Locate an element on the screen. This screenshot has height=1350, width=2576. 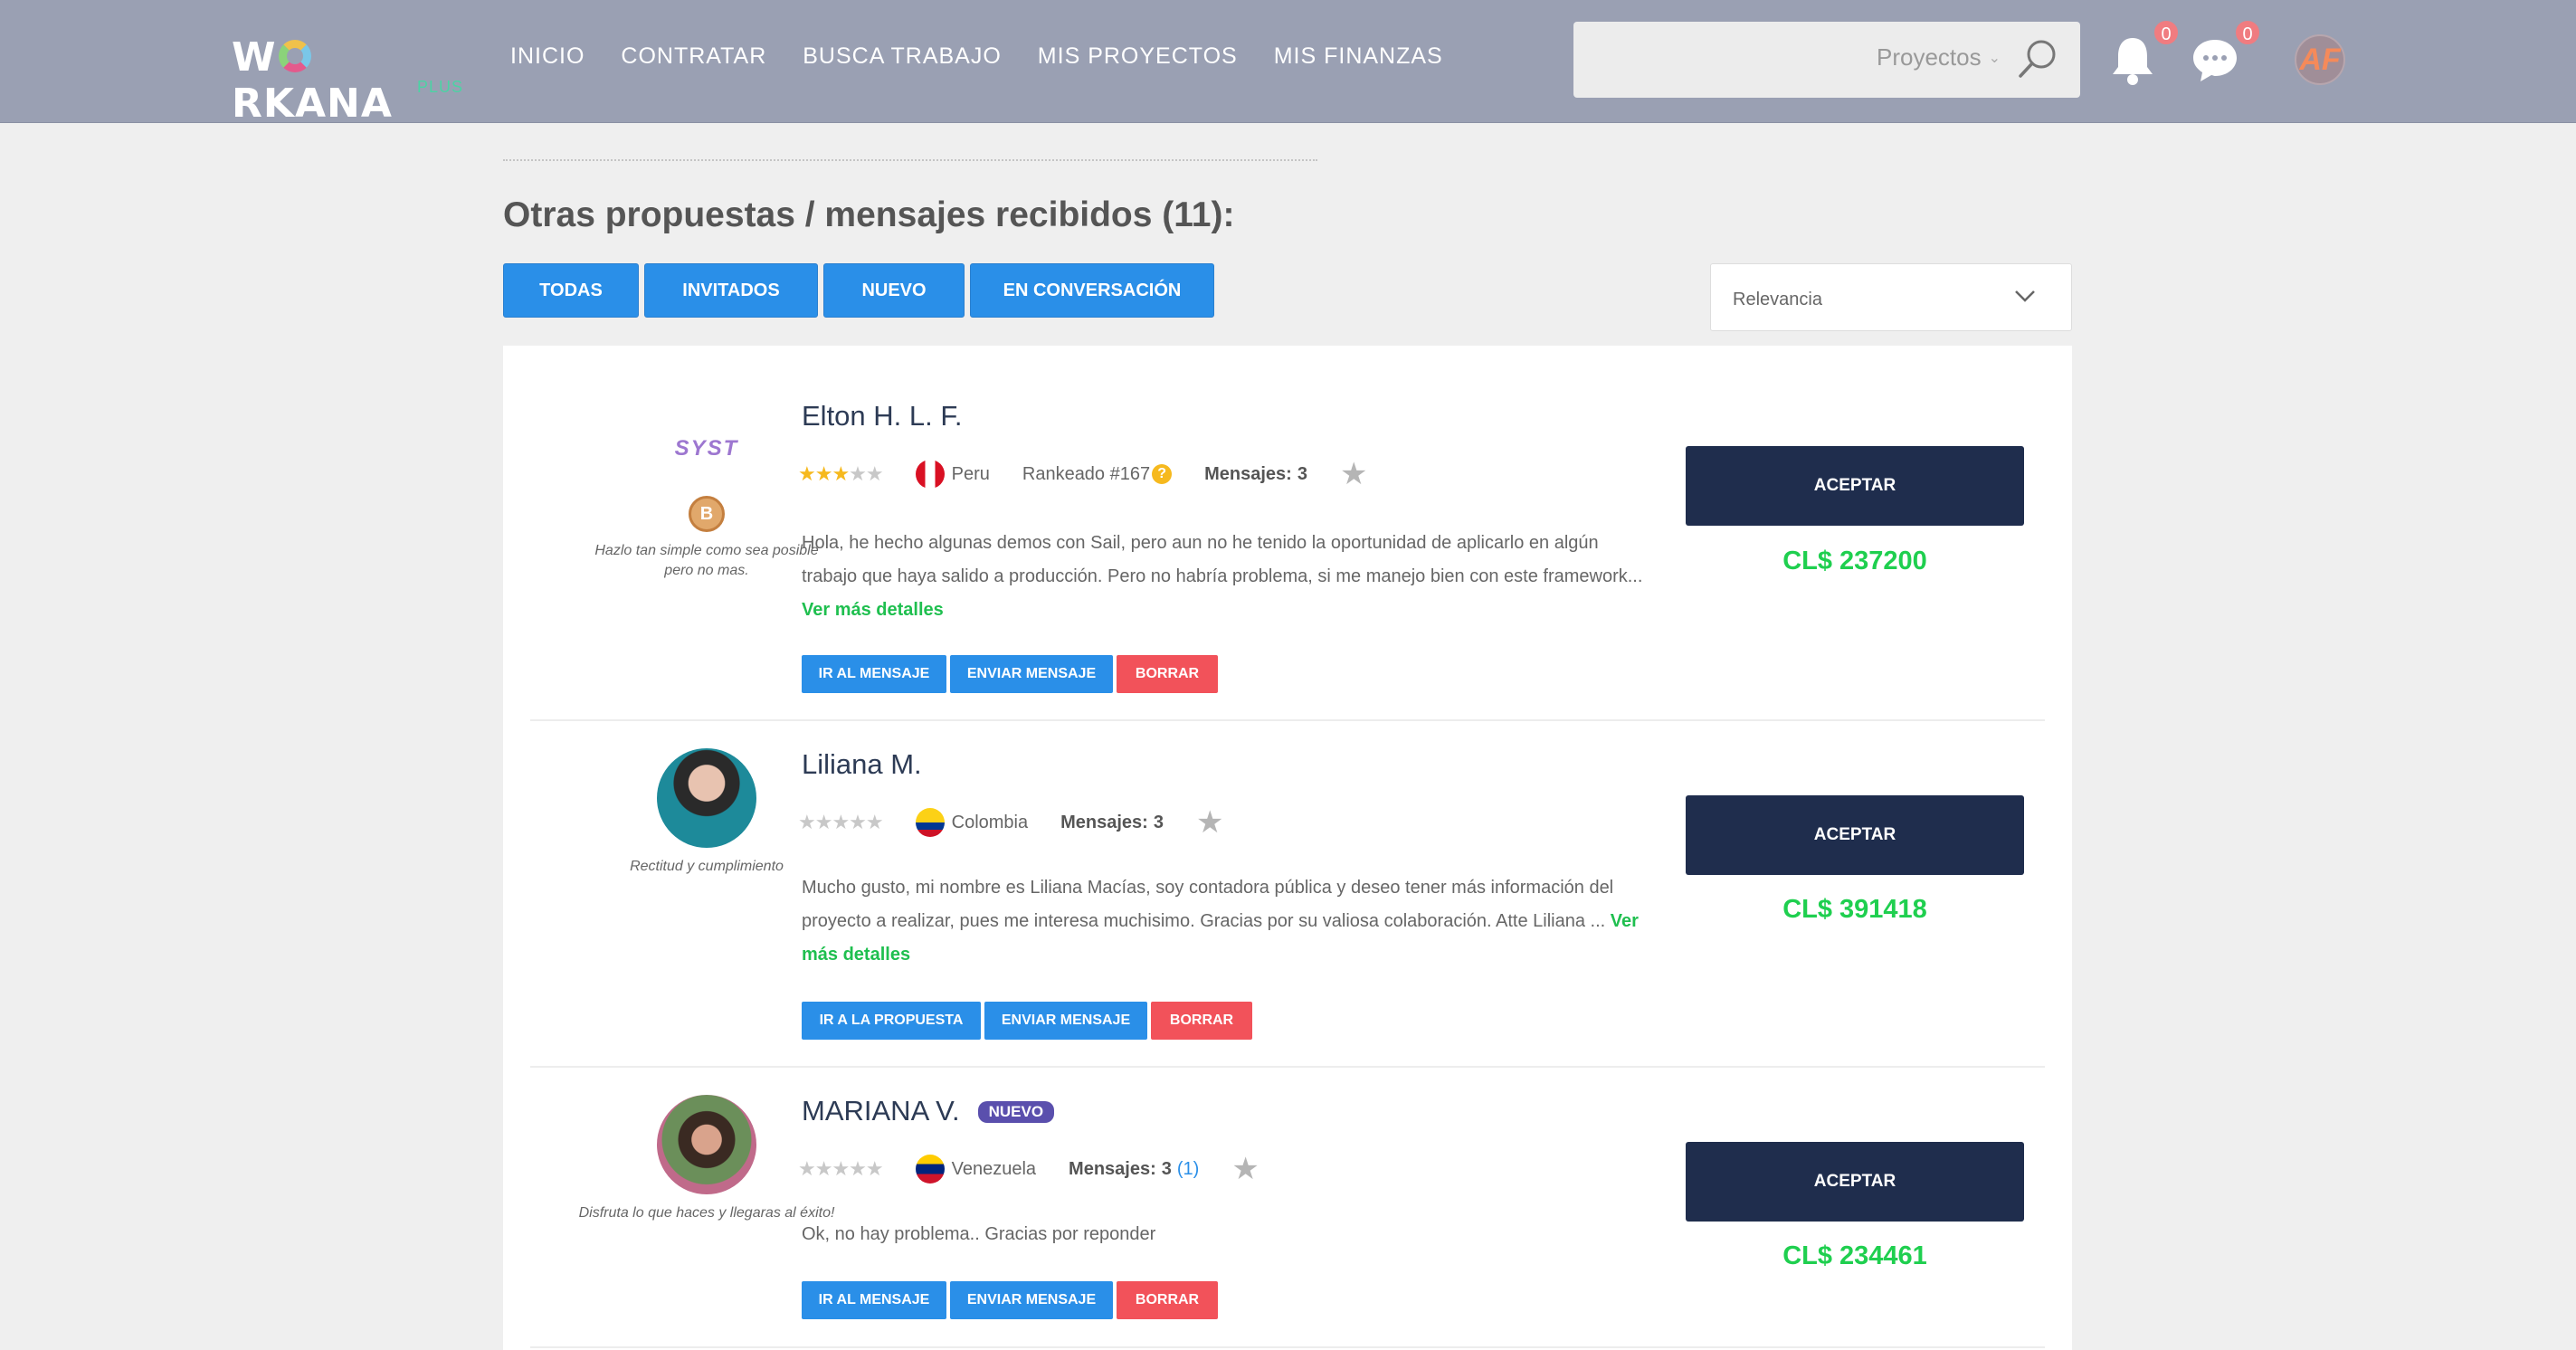
filter-todas: TODAS is located at coordinates (571, 290).